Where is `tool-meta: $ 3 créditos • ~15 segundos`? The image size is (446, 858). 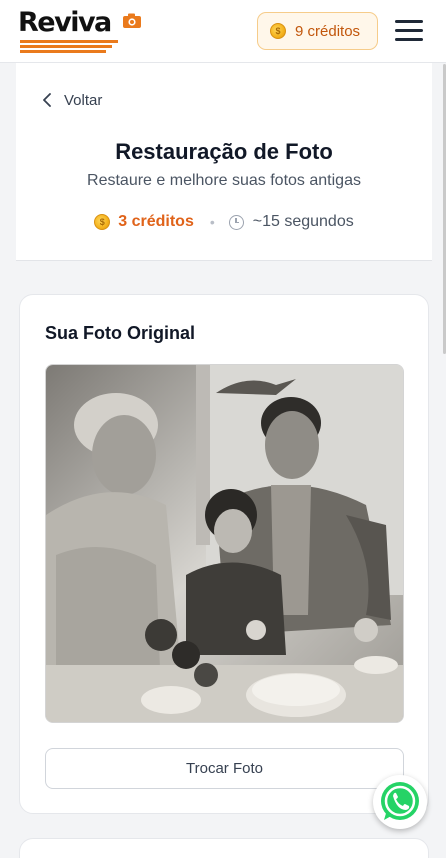 tool-meta: $ 3 créditos • ~15 segundos is located at coordinates (224, 222).